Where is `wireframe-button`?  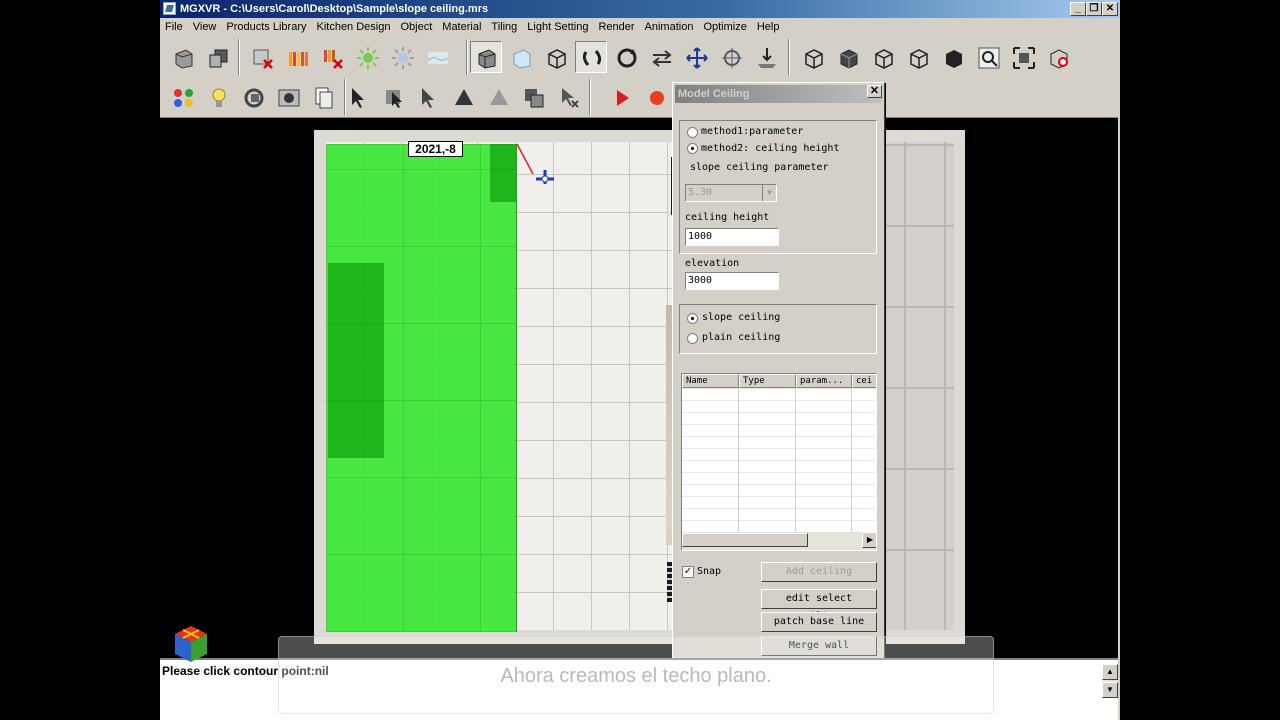
wireframe-button is located at coordinates (556, 57).